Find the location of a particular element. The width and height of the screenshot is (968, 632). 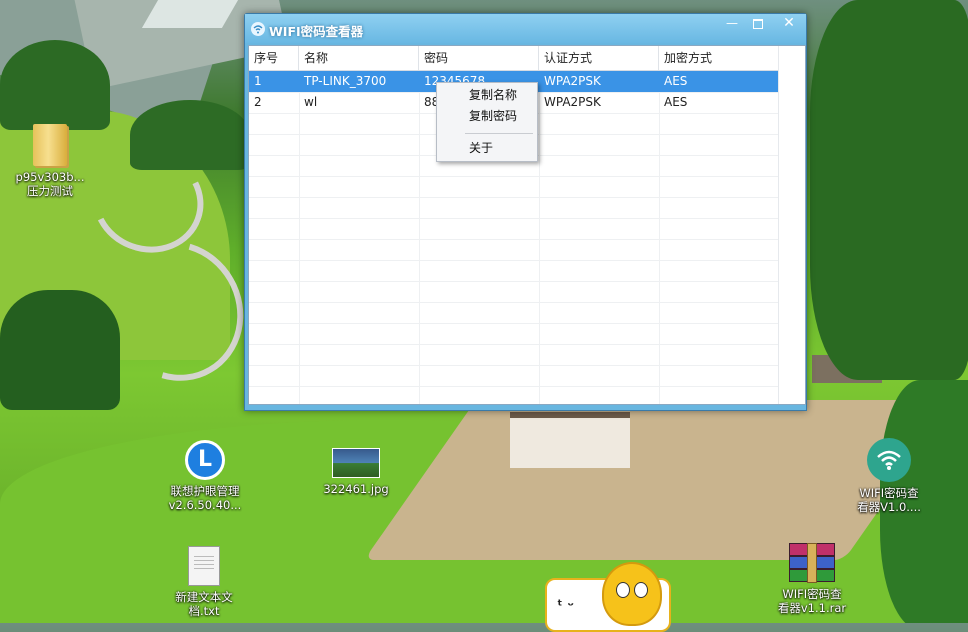

cell-name: wl is located at coordinates (311, 102).